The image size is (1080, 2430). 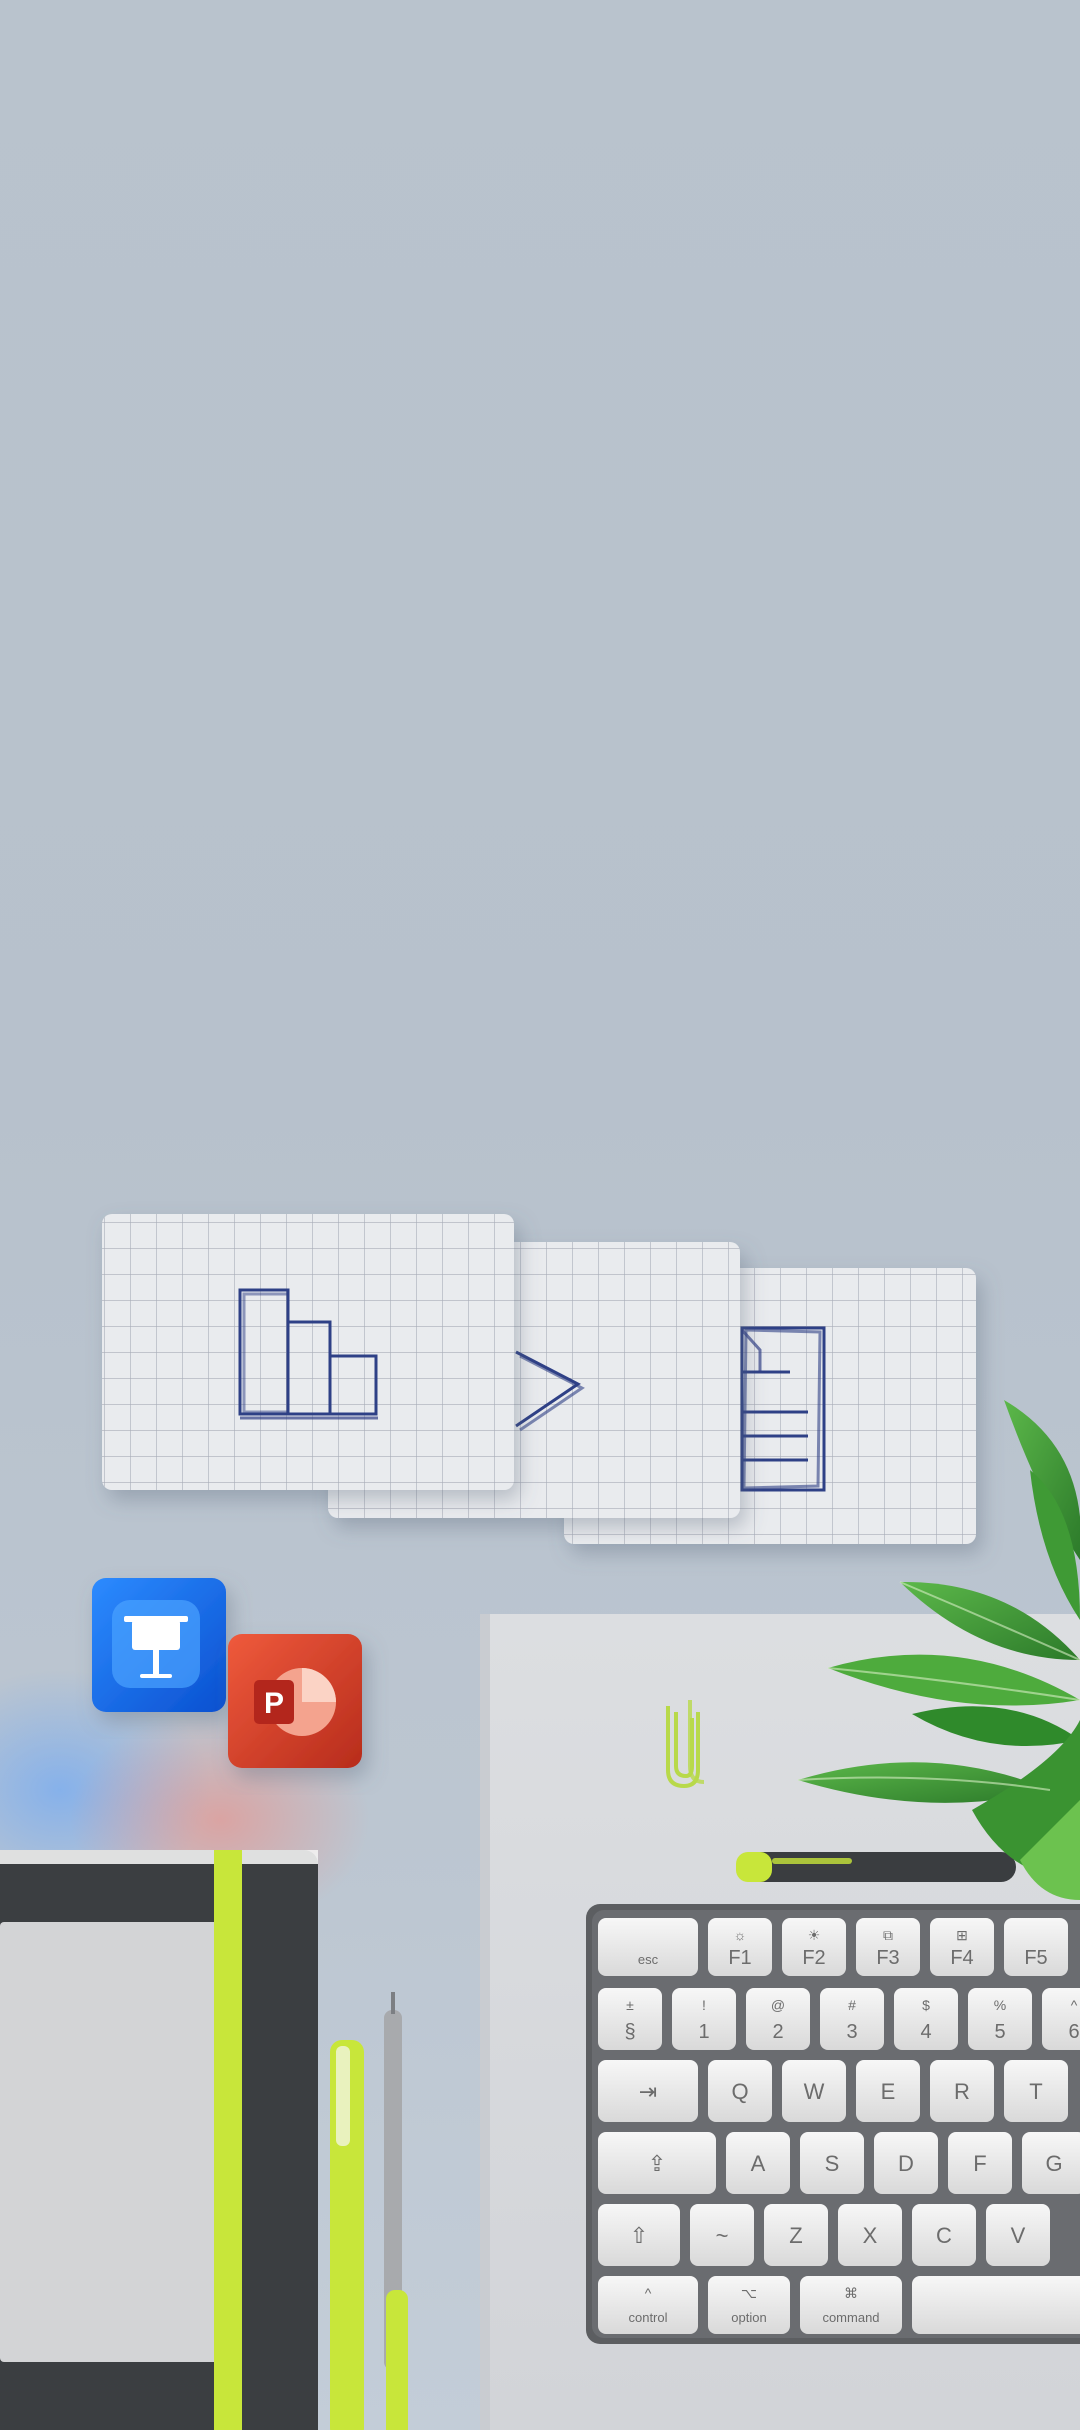 I want to click on letter-key: W, so click(x=814, y=2091).